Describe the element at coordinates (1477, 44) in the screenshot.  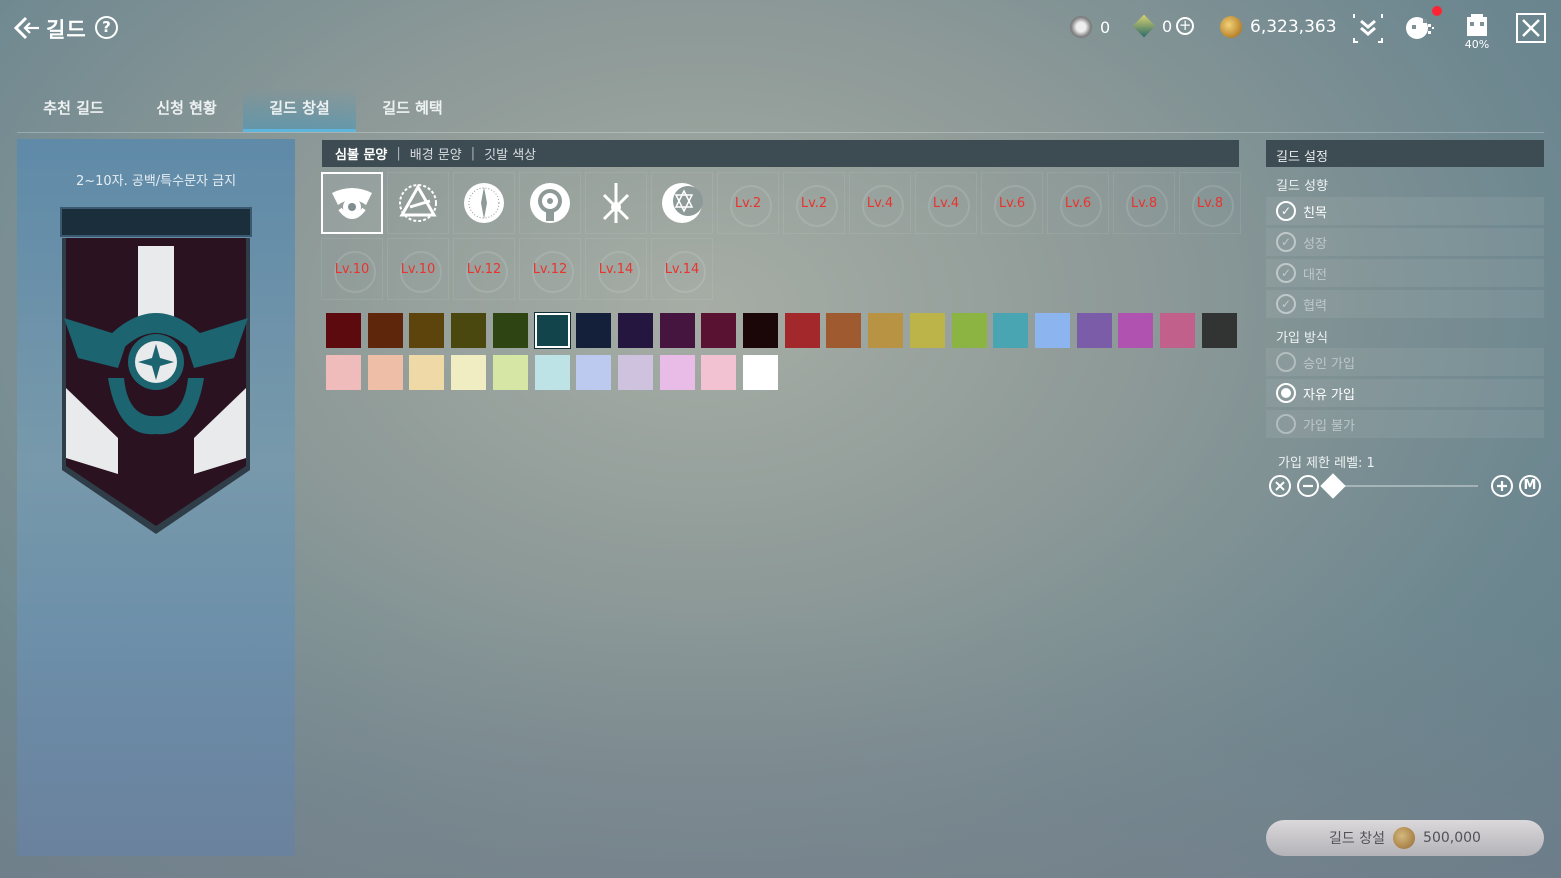
I see `inventory-percent: 40%` at that location.